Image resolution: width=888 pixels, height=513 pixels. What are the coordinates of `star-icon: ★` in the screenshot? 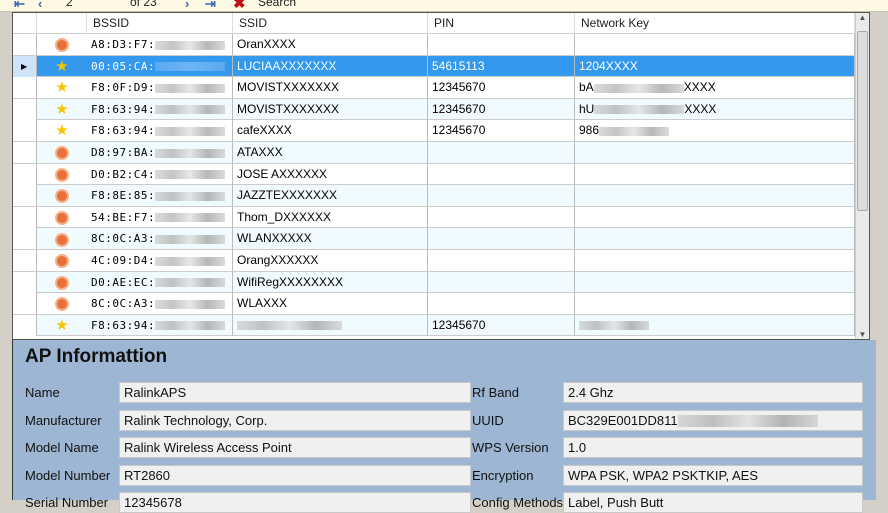 It's located at (62, 109).